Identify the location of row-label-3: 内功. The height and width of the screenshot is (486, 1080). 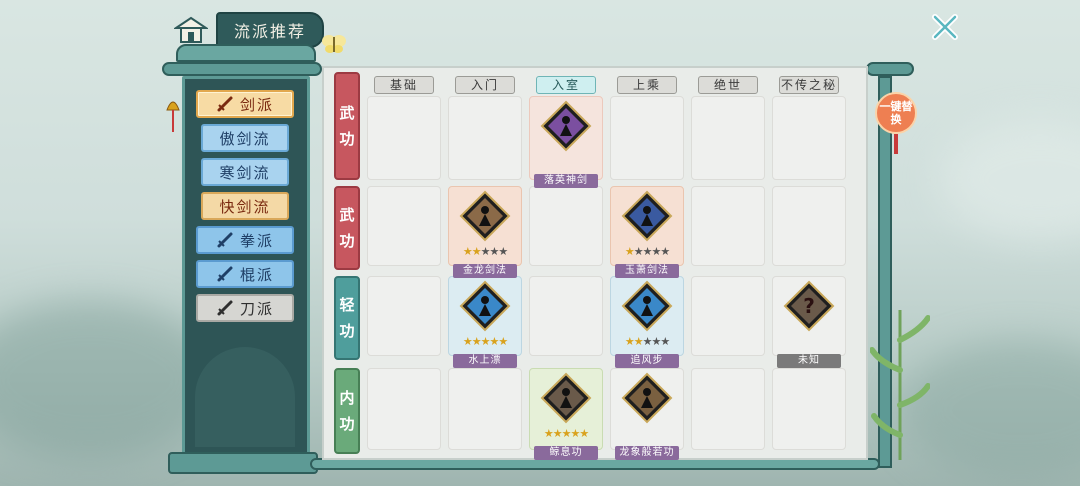
(347, 411).